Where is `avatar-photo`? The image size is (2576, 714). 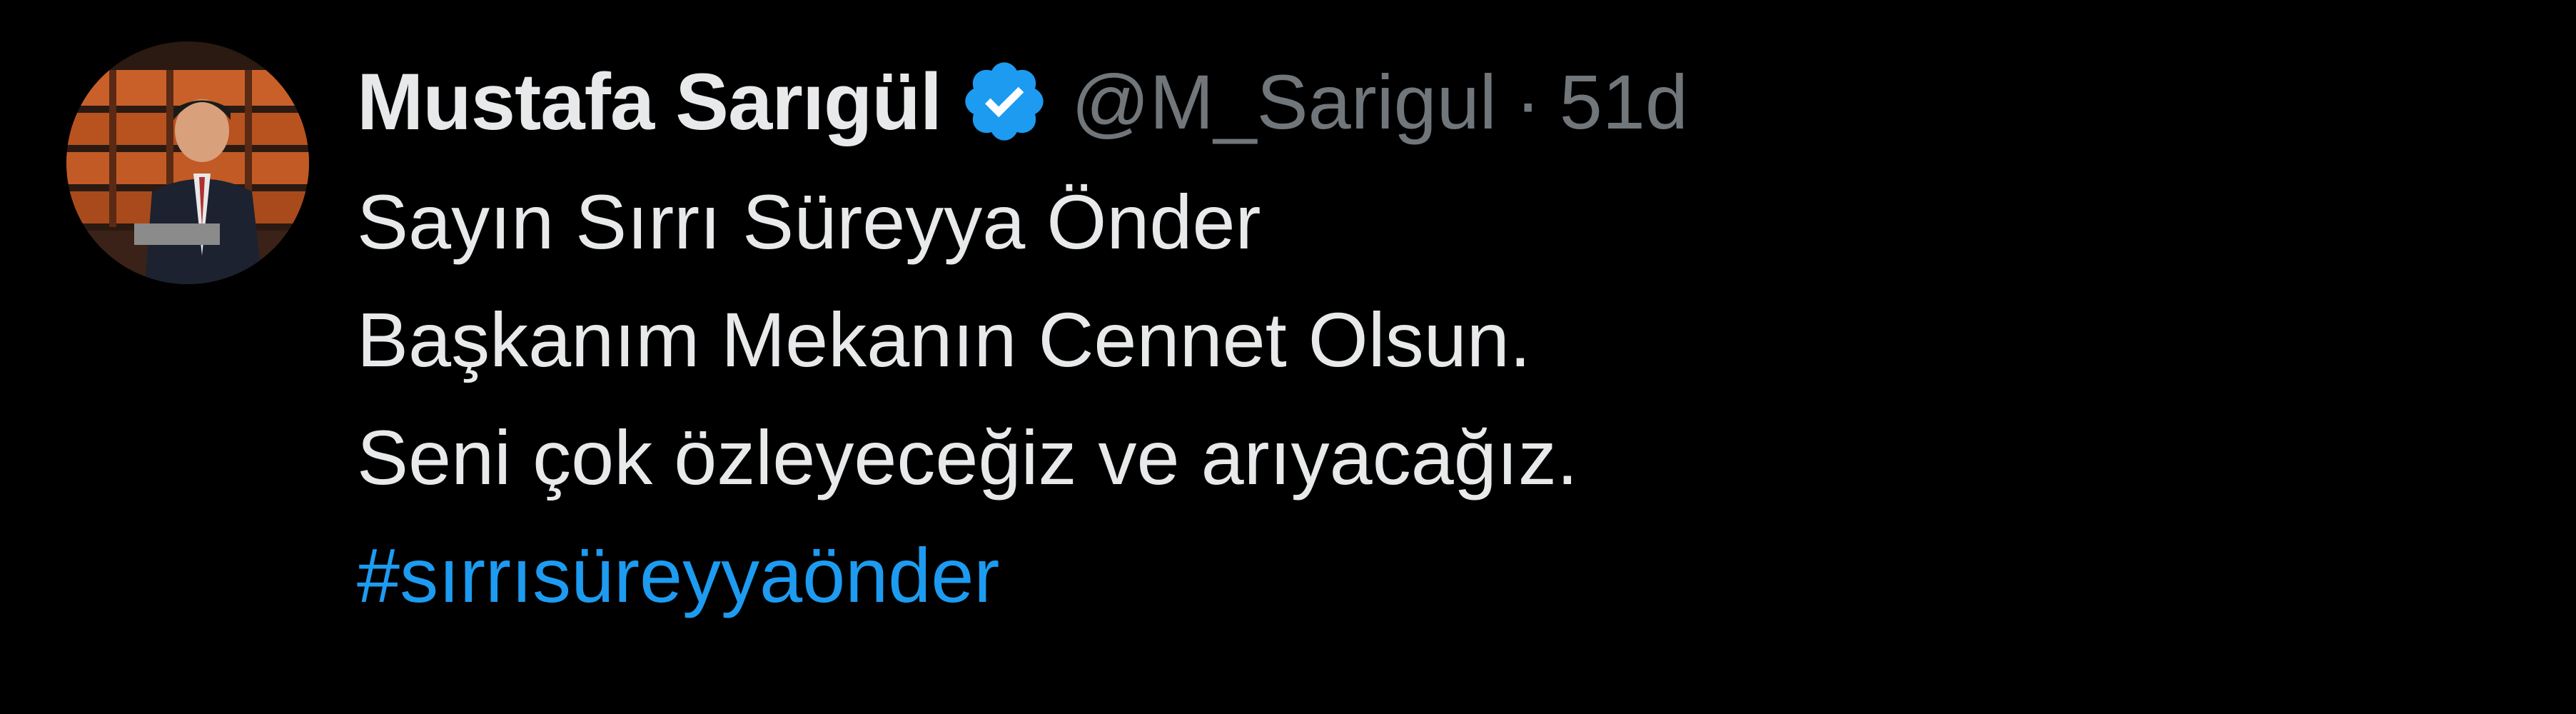
avatar-photo is located at coordinates (187, 162).